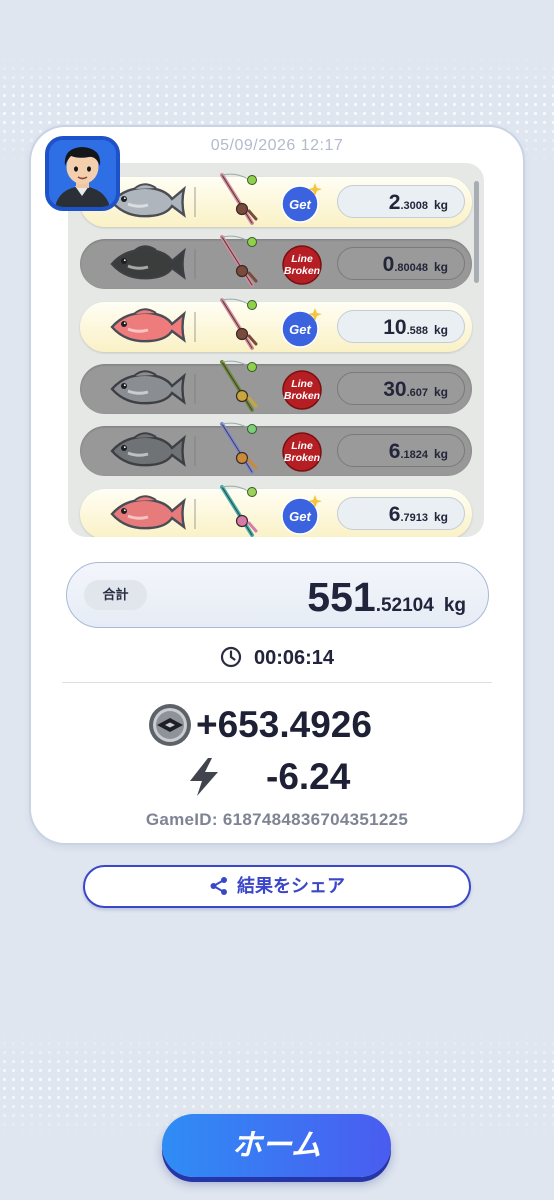 The height and width of the screenshot is (1200, 554). I want to click on elapsed-time: 00:06:14, so click(277, 659).